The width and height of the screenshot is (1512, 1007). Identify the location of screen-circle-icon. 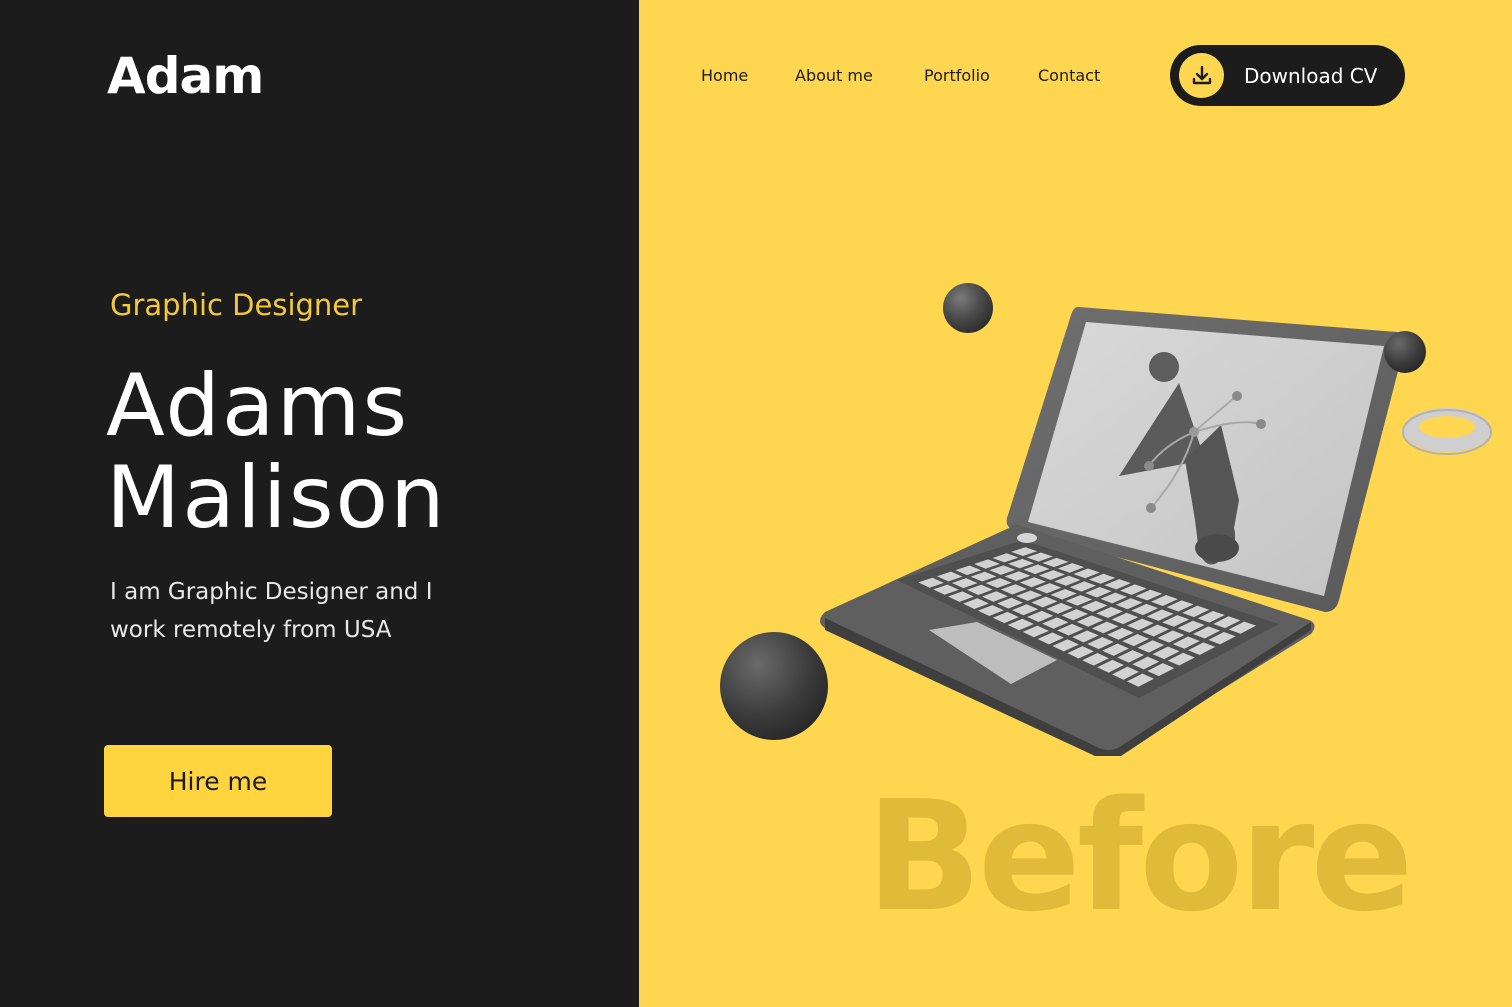
(1164, 367).